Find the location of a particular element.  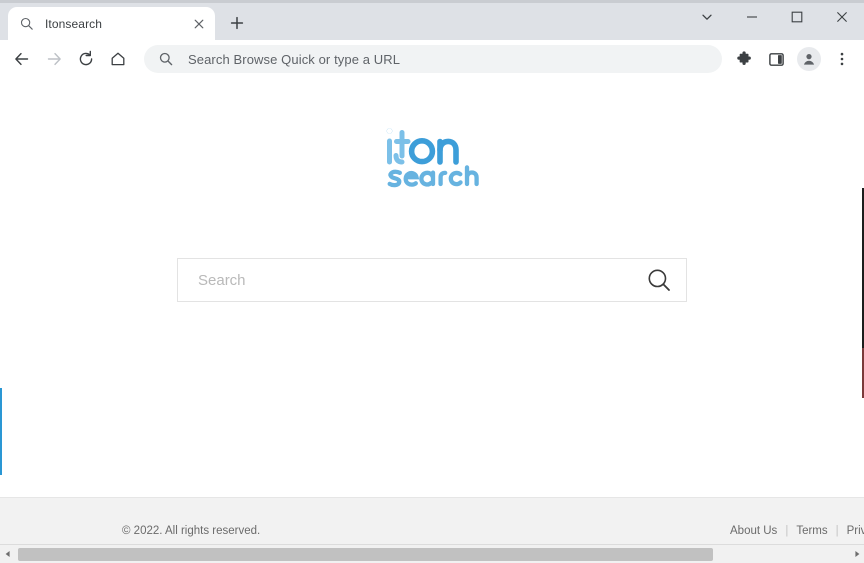

arrow-right-icon is located at coordinates (54, 59).